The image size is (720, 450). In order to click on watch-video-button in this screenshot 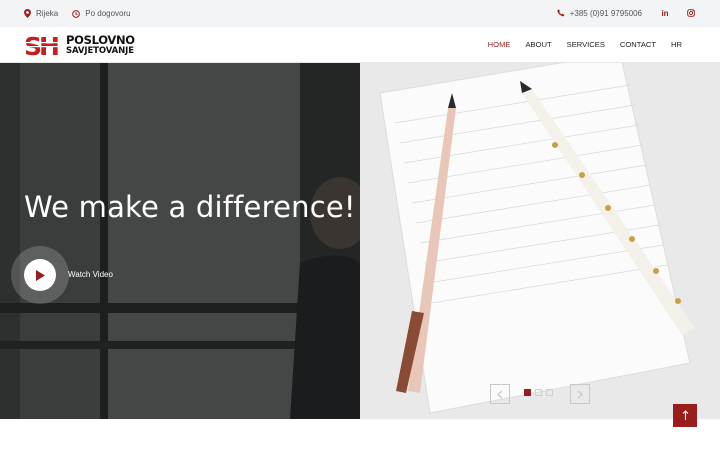, I will do `click(40, 275)`.